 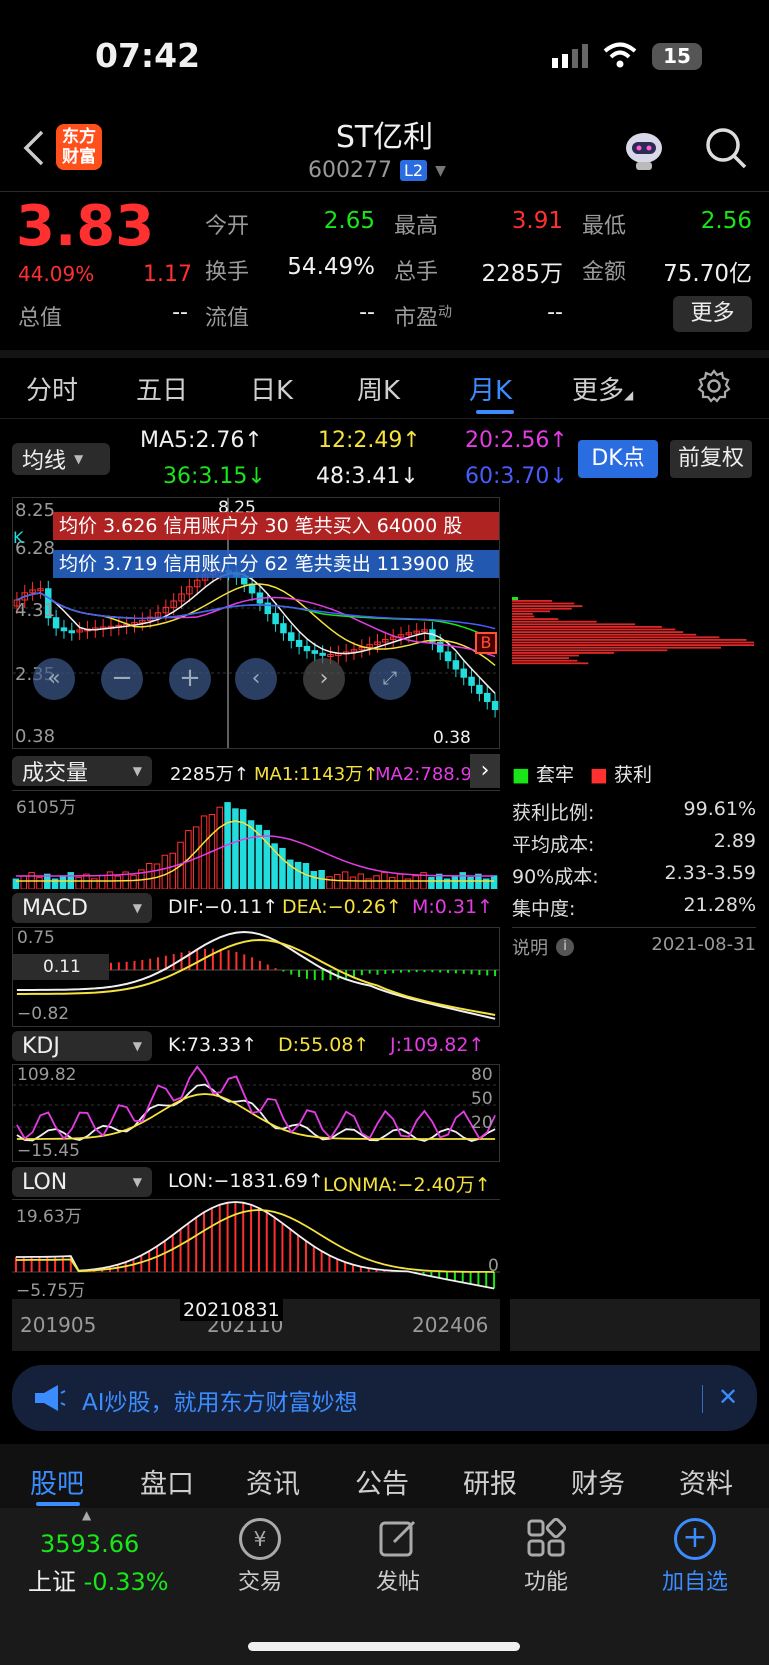 What do you see at coordinates (255, 1245) in the screenshot?
I see `lon-line` at bounding box center [255, 1245].